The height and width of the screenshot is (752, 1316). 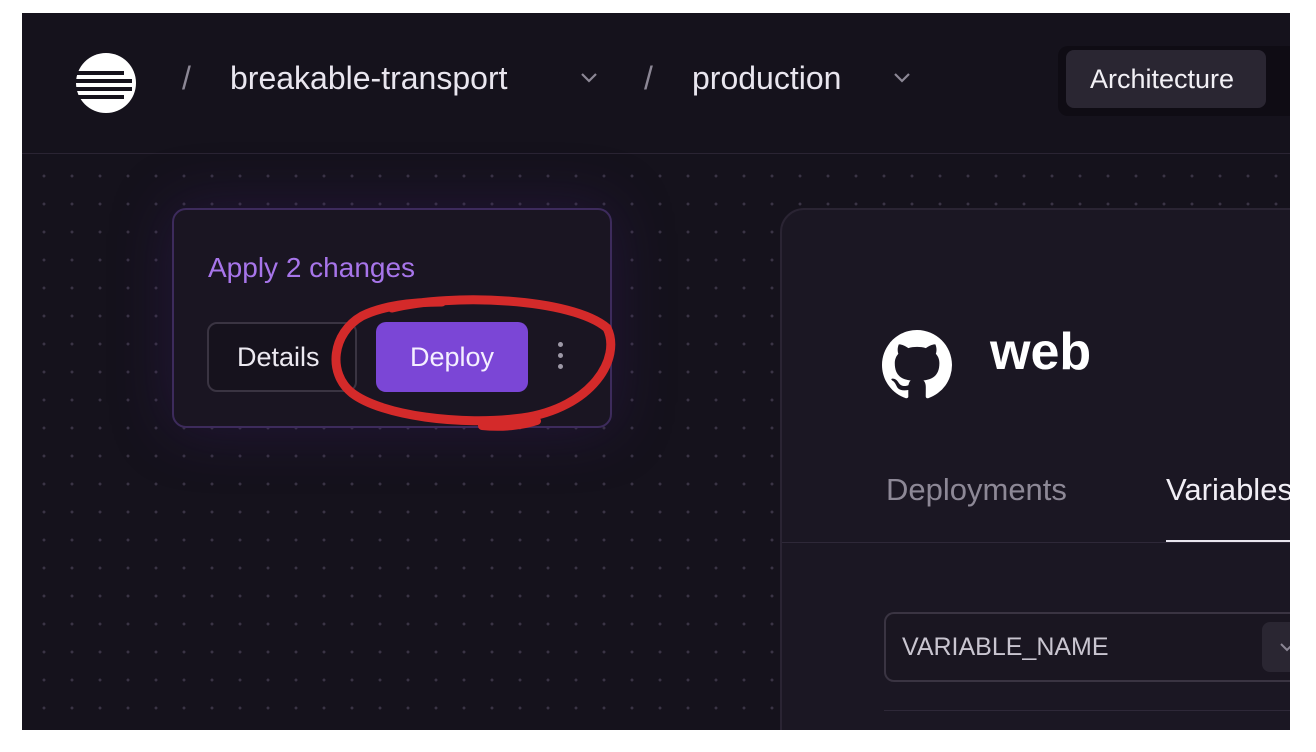 What do you see at coordinates (1005, 647) in the screenshot?
I see `variable-name-placeholder: VARIABLE_NAME` at bounding box center [1005, 647].